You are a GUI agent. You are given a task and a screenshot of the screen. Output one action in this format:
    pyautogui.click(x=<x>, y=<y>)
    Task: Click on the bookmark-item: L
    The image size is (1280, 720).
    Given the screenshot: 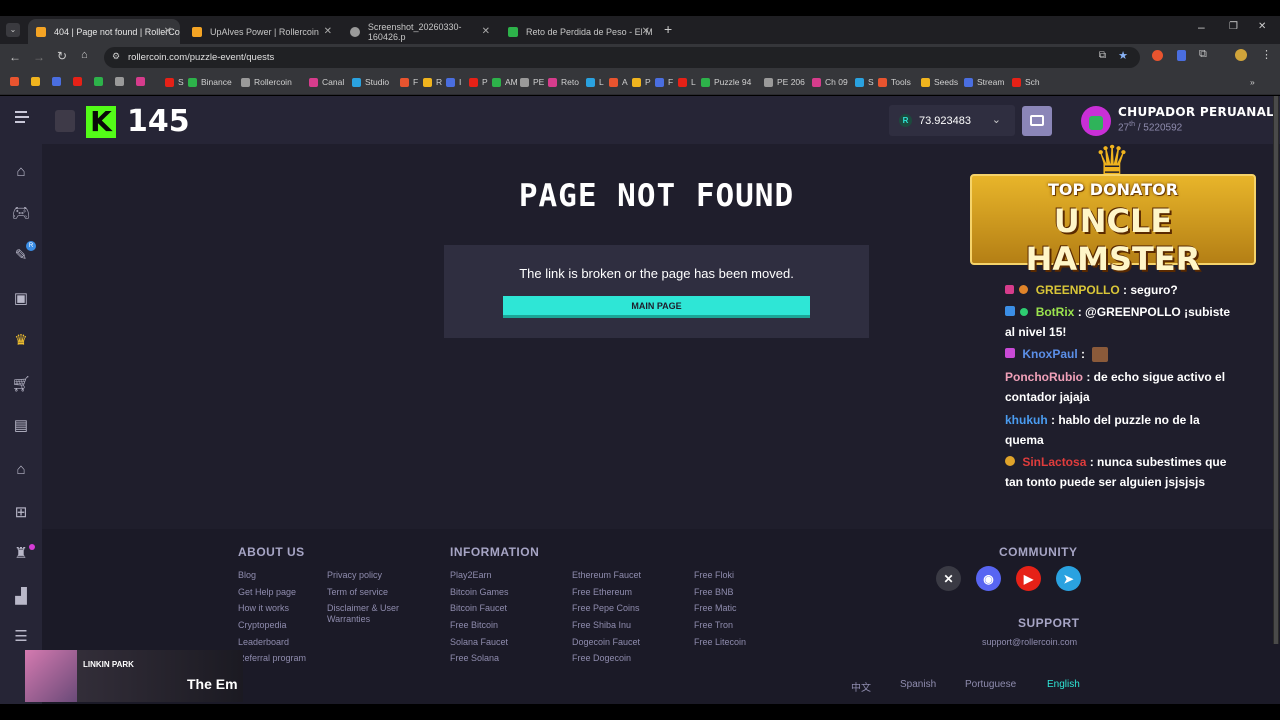 What is the action you would take?
    pyautogui.click(x=595, y=82)
    